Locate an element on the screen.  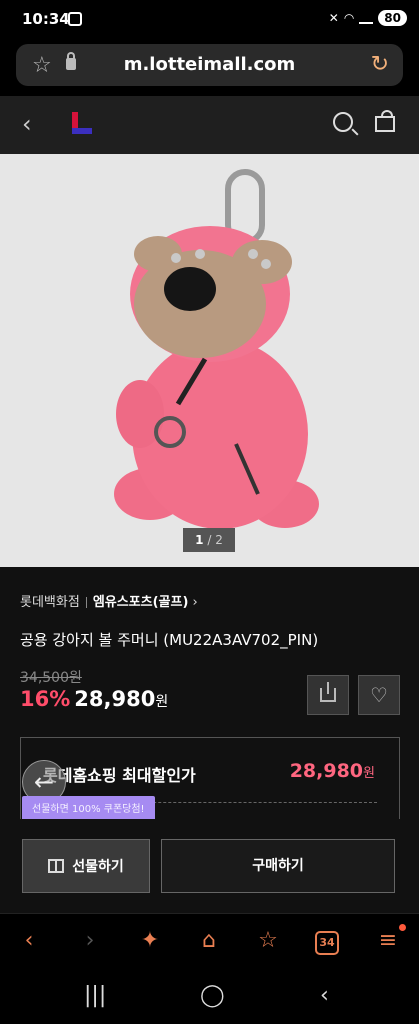
site-header: ‹ is located at coordinates (209, 125).